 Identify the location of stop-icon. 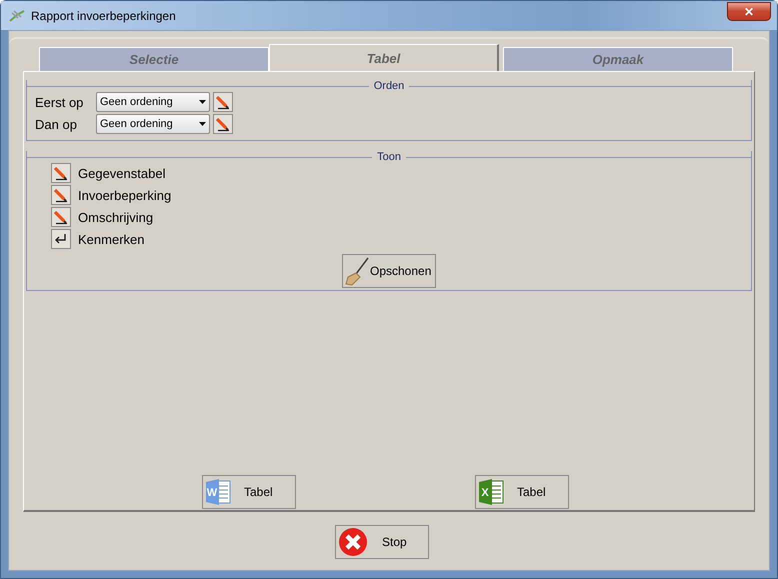
(353, 542).